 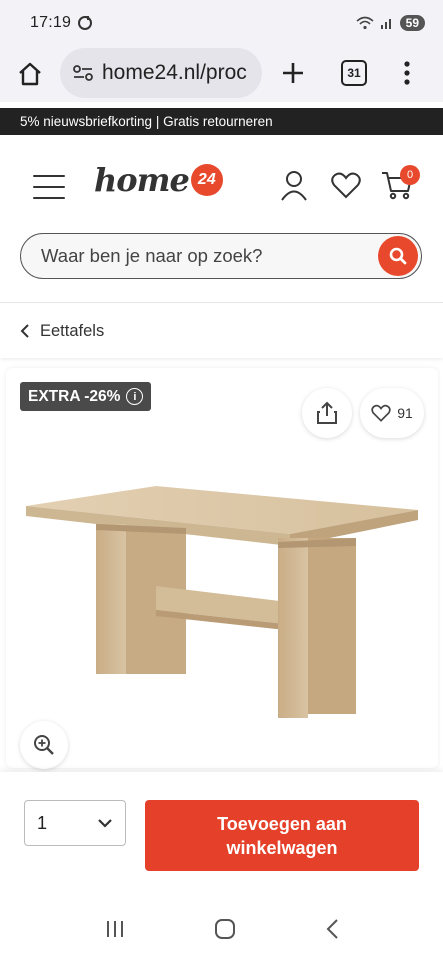 I want to click on site-settings-icon, so click(x=83, y=73).